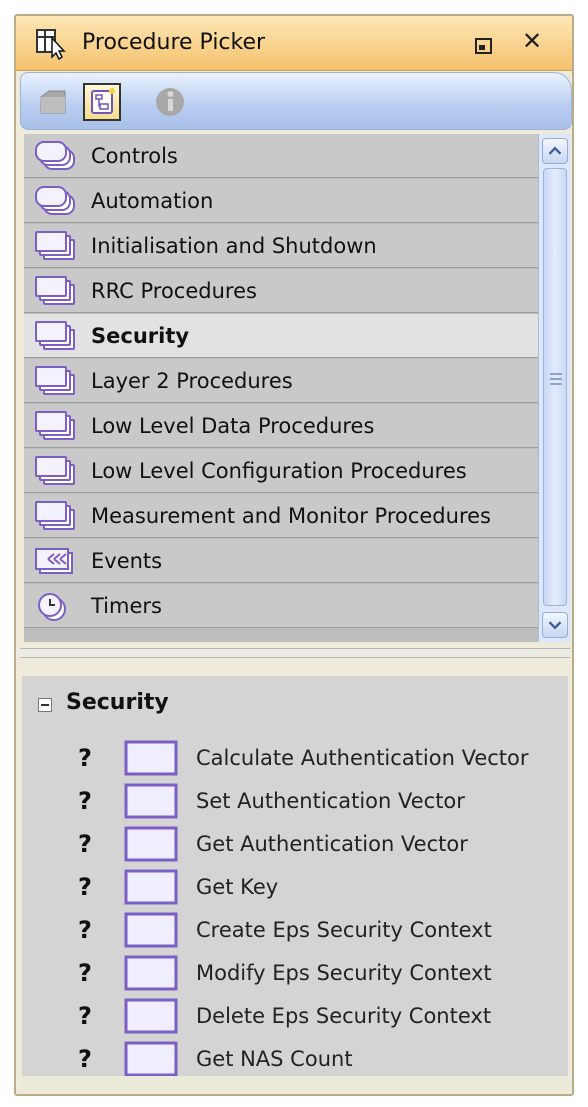  What do you see at coordinates (291, 516) in the screenshot?
I see `category-label: Measurement and Monitor Procedures` at bounding box center [291, 516].